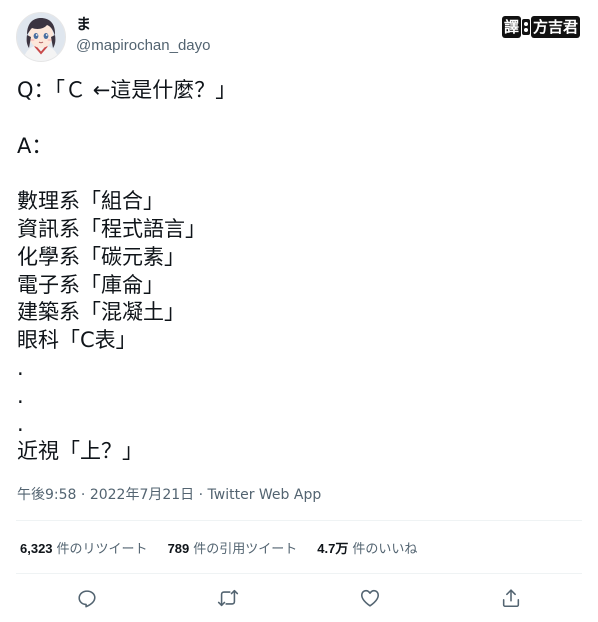  I want to click on anime-avatar-icon, so click(41, 37).